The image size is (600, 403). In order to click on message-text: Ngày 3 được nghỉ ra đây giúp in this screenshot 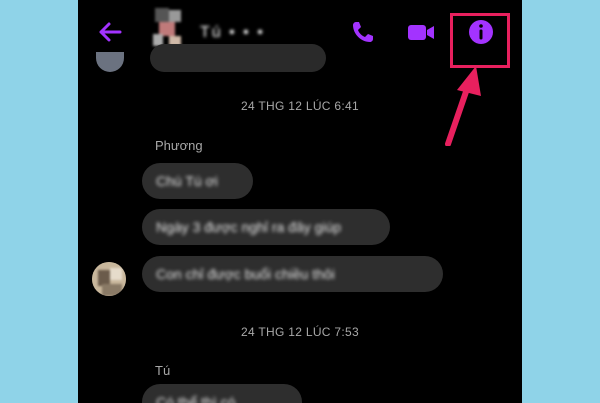, I will do `click(249, 227)`.